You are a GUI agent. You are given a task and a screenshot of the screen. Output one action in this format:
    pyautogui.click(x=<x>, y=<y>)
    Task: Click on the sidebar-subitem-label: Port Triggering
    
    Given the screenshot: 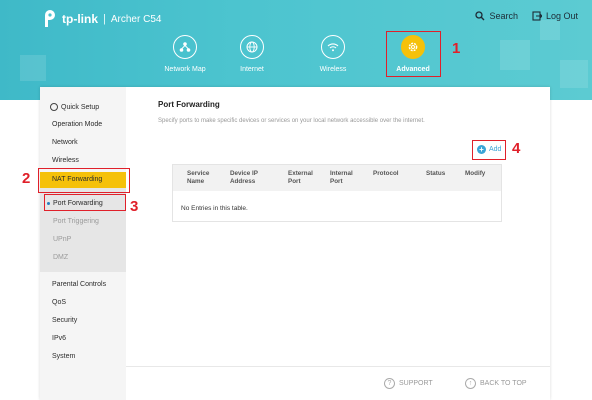 What is the action you would take?
    pyautogui.click(x=76, y=221)
    